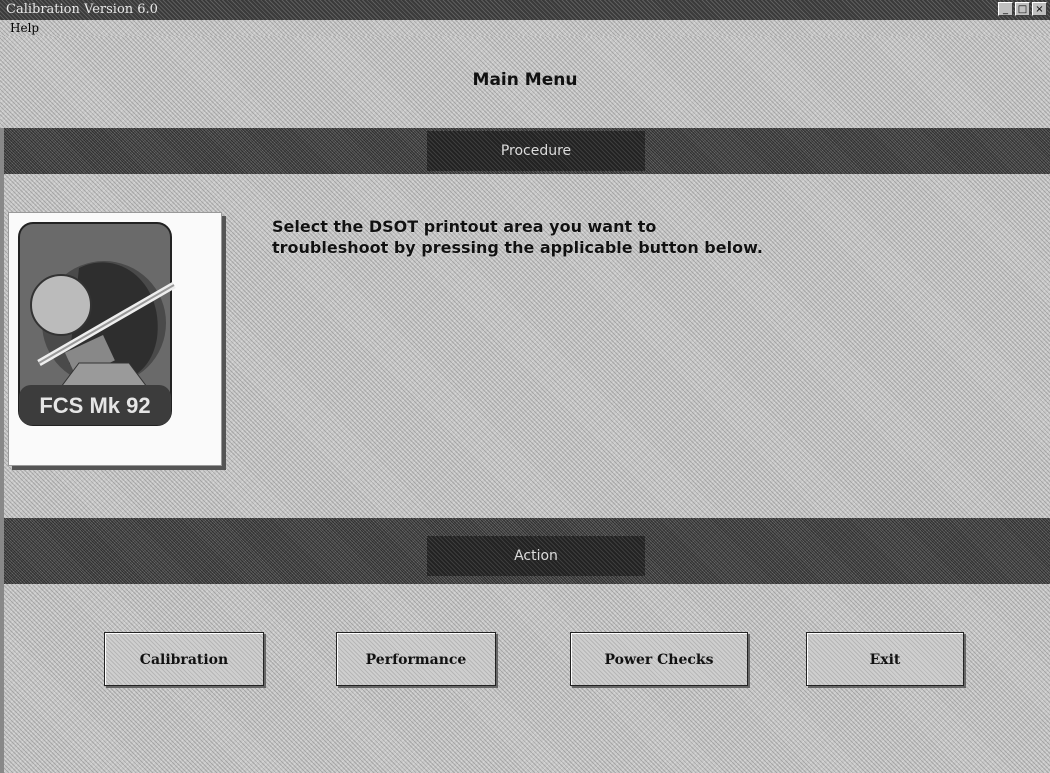  Describe the element at coordinates (97, 324) in the screenshot. I see `fcs-logo-graphic: FCS Mk 92` at that location.